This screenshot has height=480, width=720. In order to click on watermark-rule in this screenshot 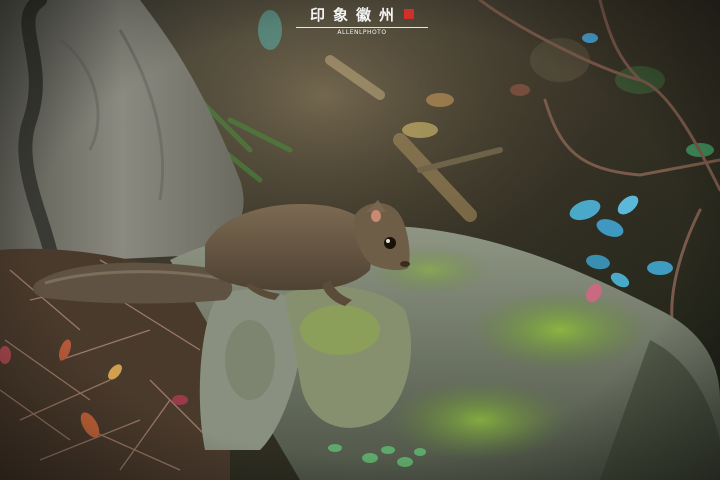, I will do `click(362, 27)`.